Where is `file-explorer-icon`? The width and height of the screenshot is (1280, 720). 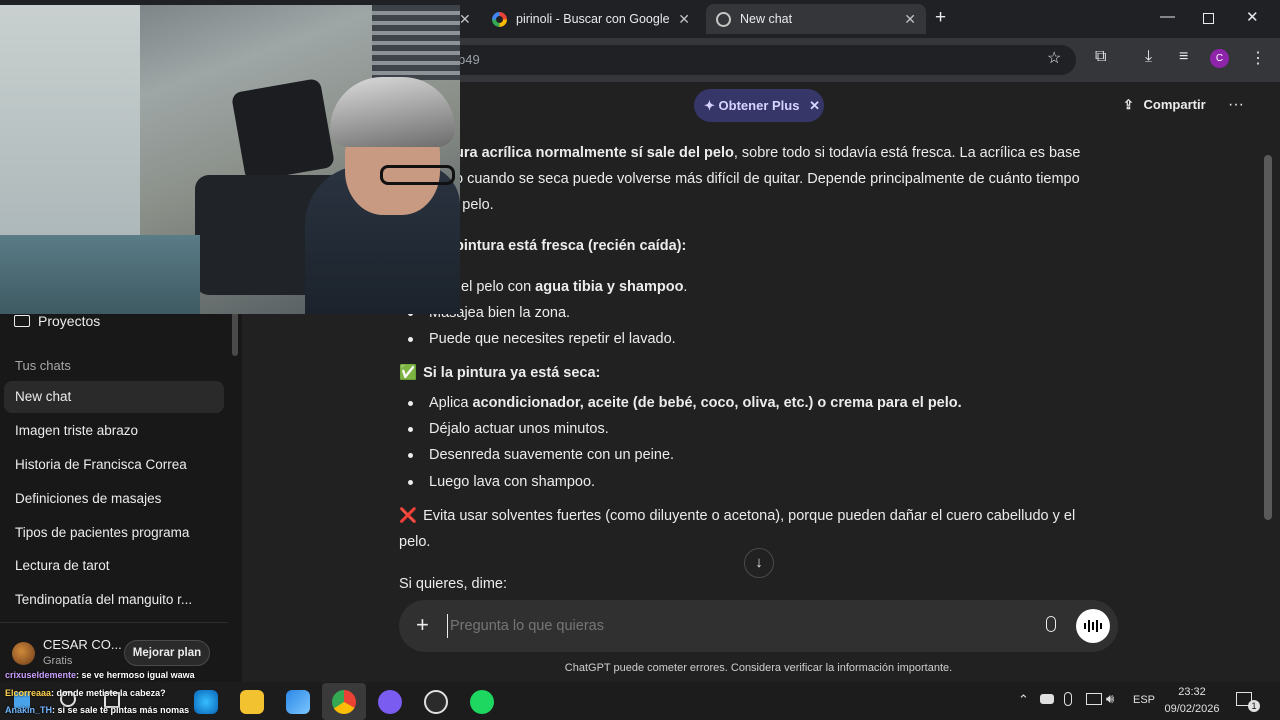
file-explorer-icon is located at coordinates (252, 702).